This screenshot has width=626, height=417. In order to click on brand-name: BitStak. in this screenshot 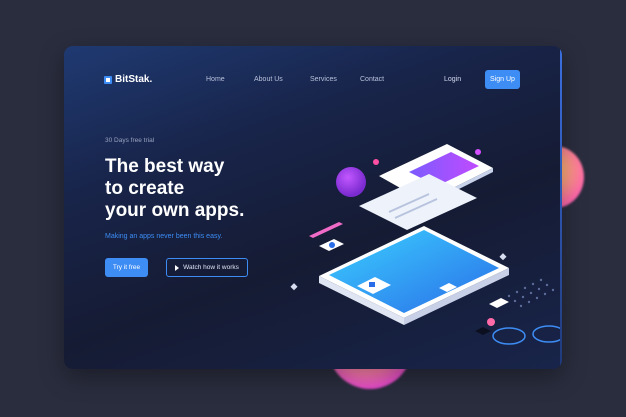, I will do `click(134, 79)`.